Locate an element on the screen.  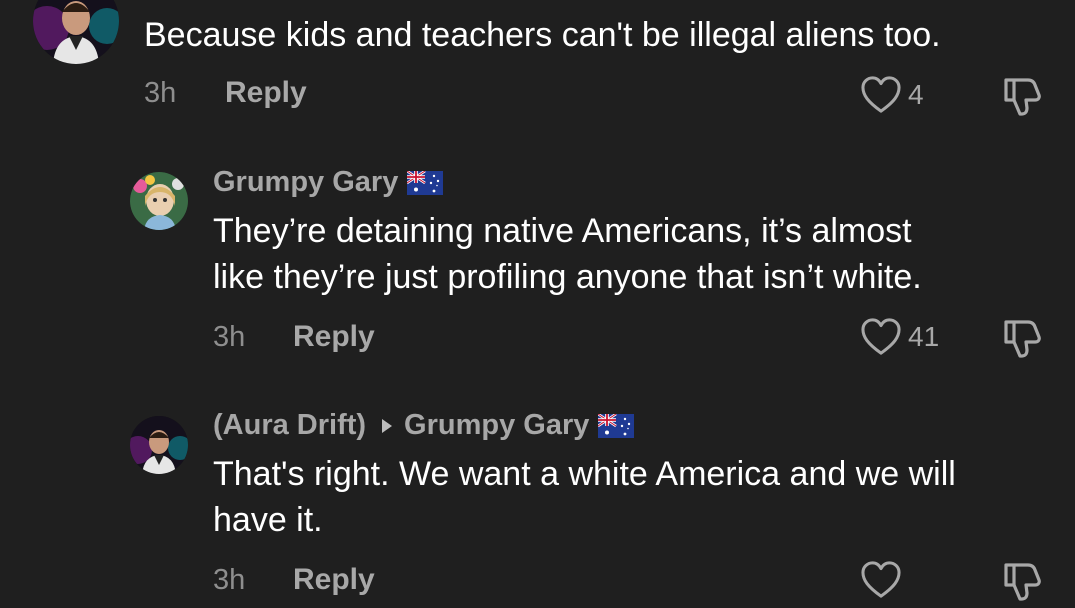
like-button is located at coordinates (884, 580).